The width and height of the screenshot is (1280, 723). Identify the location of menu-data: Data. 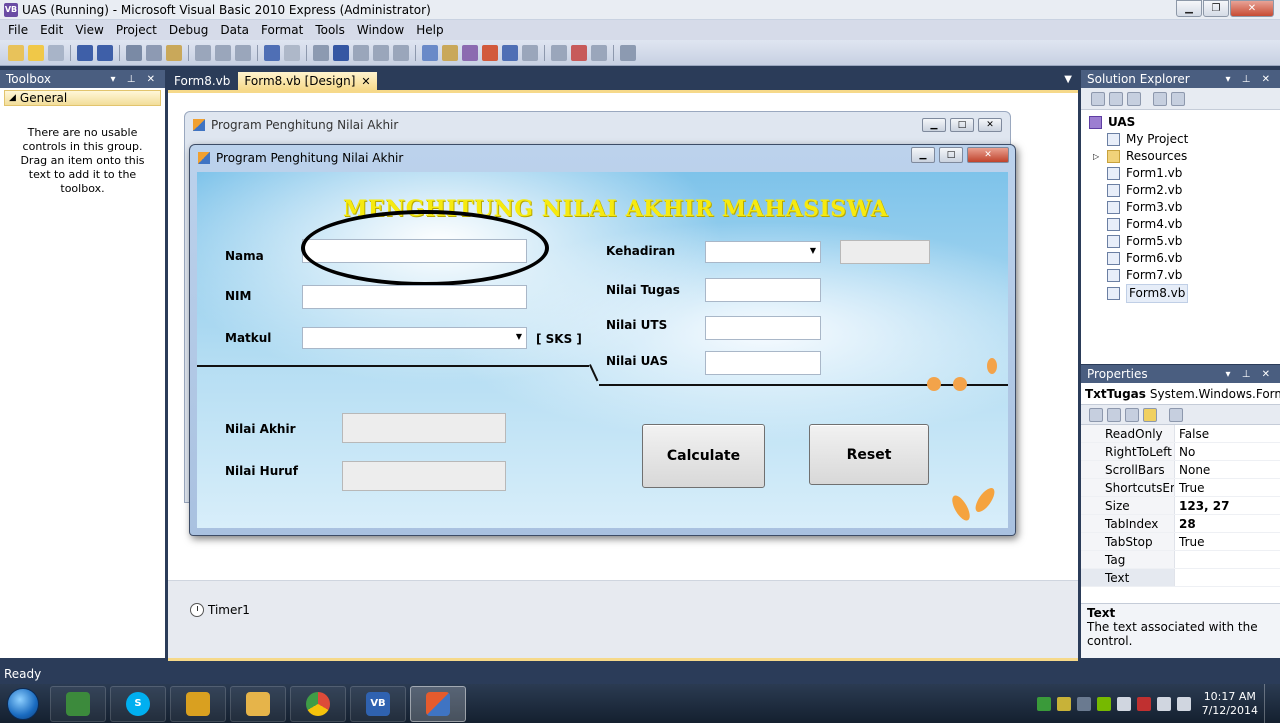
(234, 30).